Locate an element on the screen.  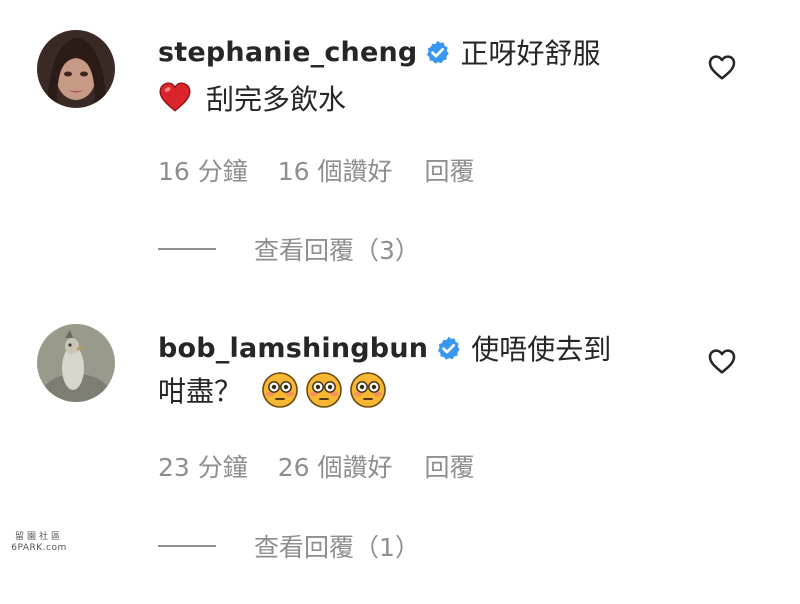
comment-meta: 23 分鐘 26 個讚好 回覆 is located at coordinates (316, 466).